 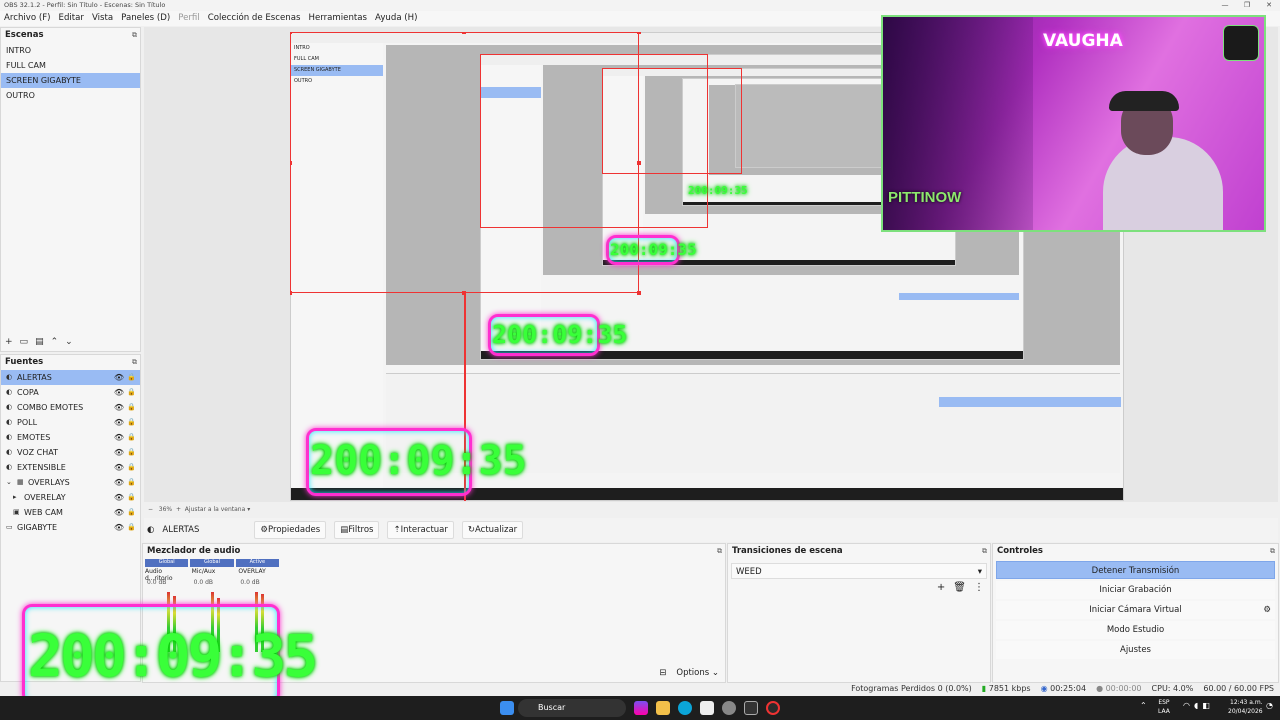 I want to click on stop-streaming-button: Detener Transmisión, so click(x=1135, y=570).